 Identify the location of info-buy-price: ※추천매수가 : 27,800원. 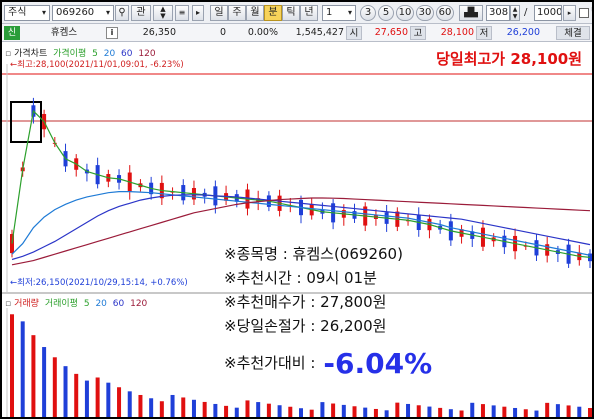
(305, 302).